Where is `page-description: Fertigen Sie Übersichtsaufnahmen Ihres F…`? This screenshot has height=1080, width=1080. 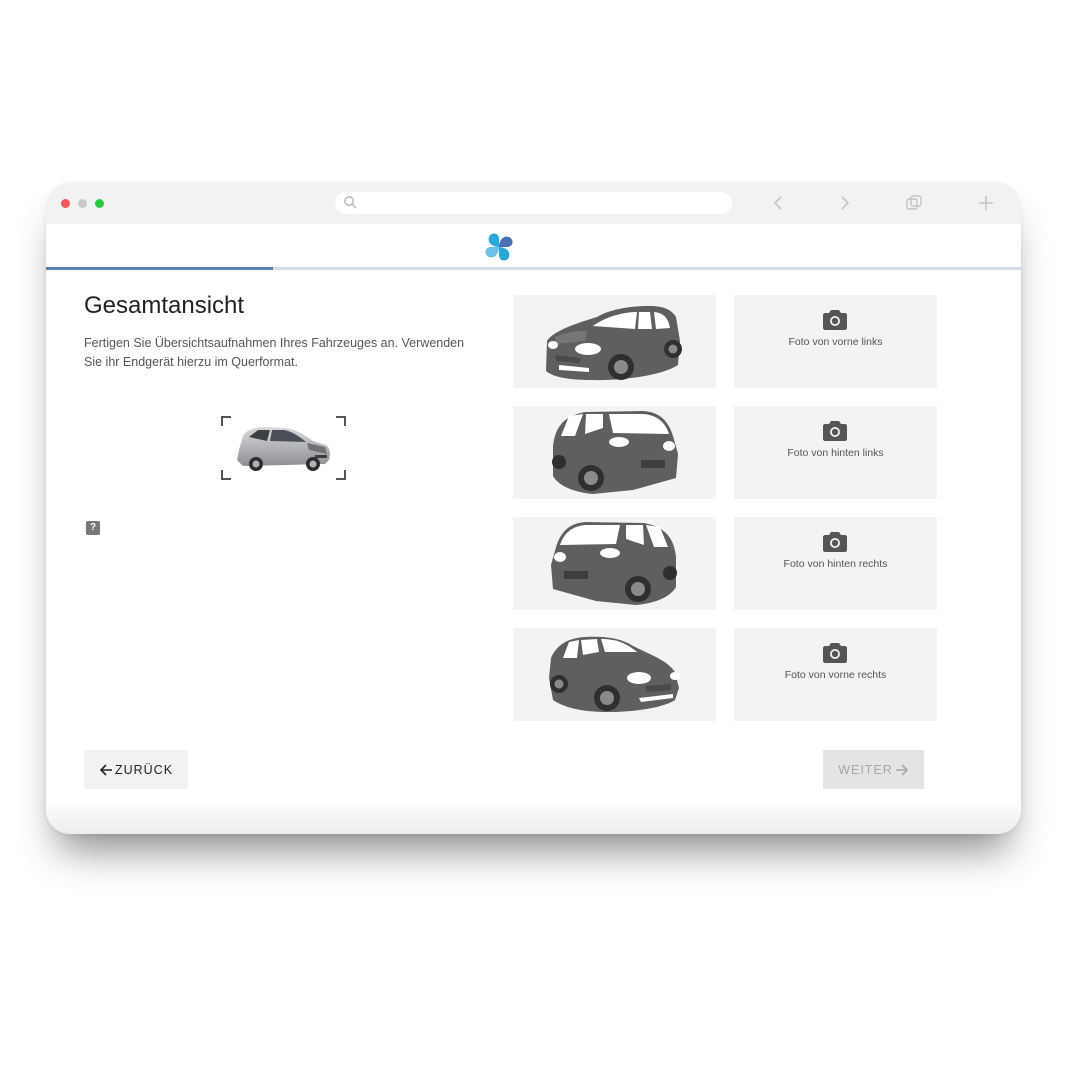
page-description: Fertigen Sie Übersichtsaufnahmen Ihres F… is located at coordinates (274, 352).